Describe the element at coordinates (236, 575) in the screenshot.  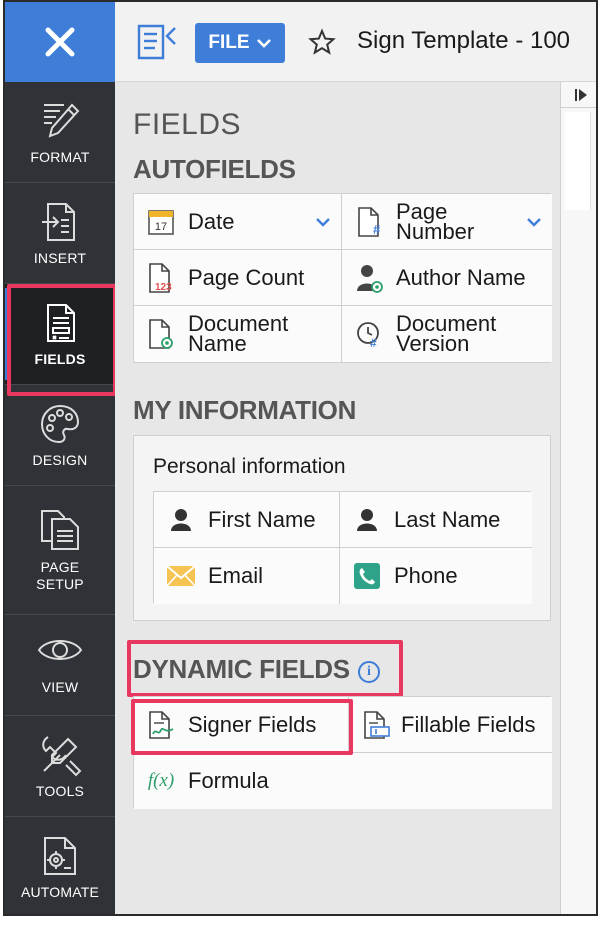
I see `field-label: Email` at that location.